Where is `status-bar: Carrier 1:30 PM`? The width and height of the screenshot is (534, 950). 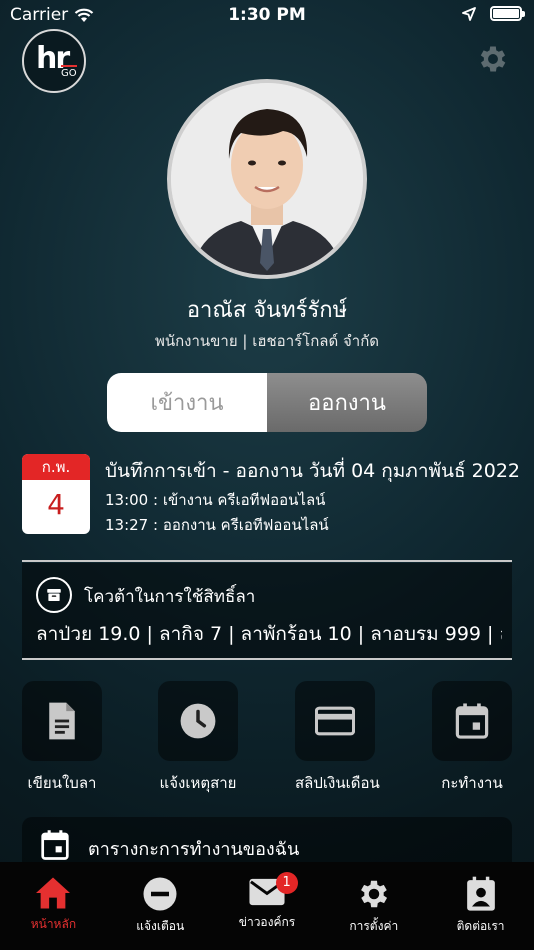 status-bar: Carrier 1:30 PM is located at coordinates (267, 16).